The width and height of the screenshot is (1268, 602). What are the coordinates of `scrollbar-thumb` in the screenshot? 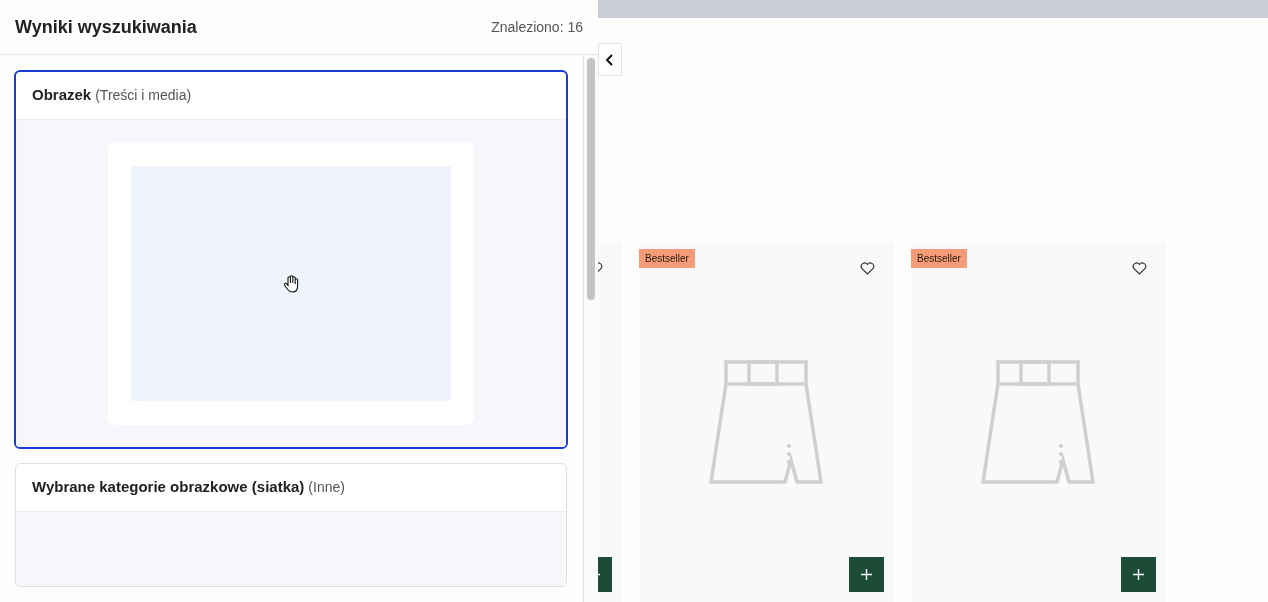 It's located at (591, 179).